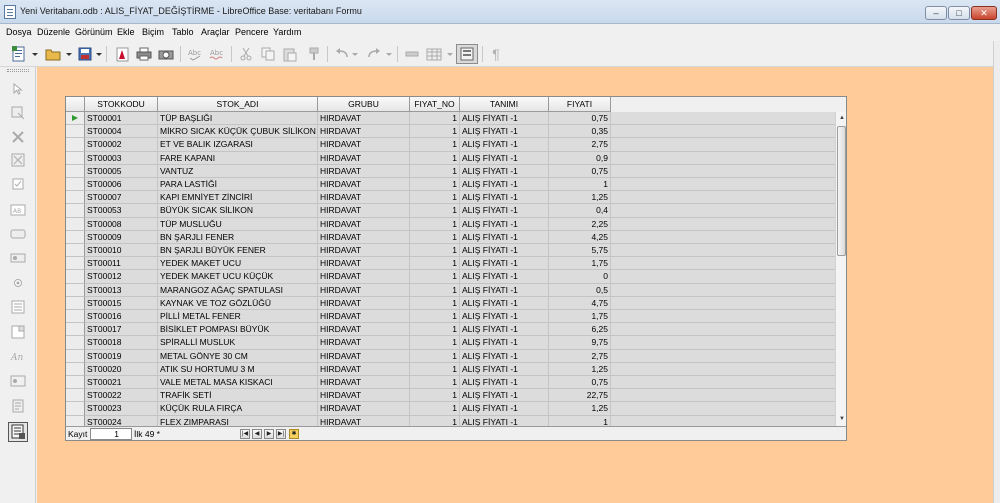 Image resolution: width=1000 pixels, height=503 pixels. Describe the element at coordinates (94, 32) in the screenshot. I see `menu-gorunum: Görünüm` at that location.